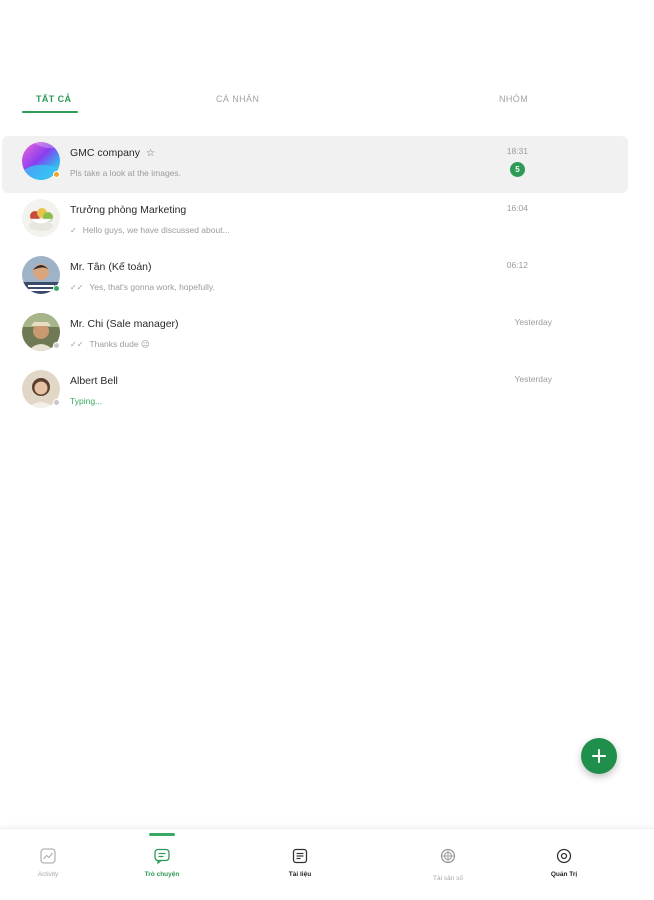 The width and height of the screenshot is (654, 900). Describe the element at coordinates (48, 856) in the screenshot. I see `activity-icon` at that location.